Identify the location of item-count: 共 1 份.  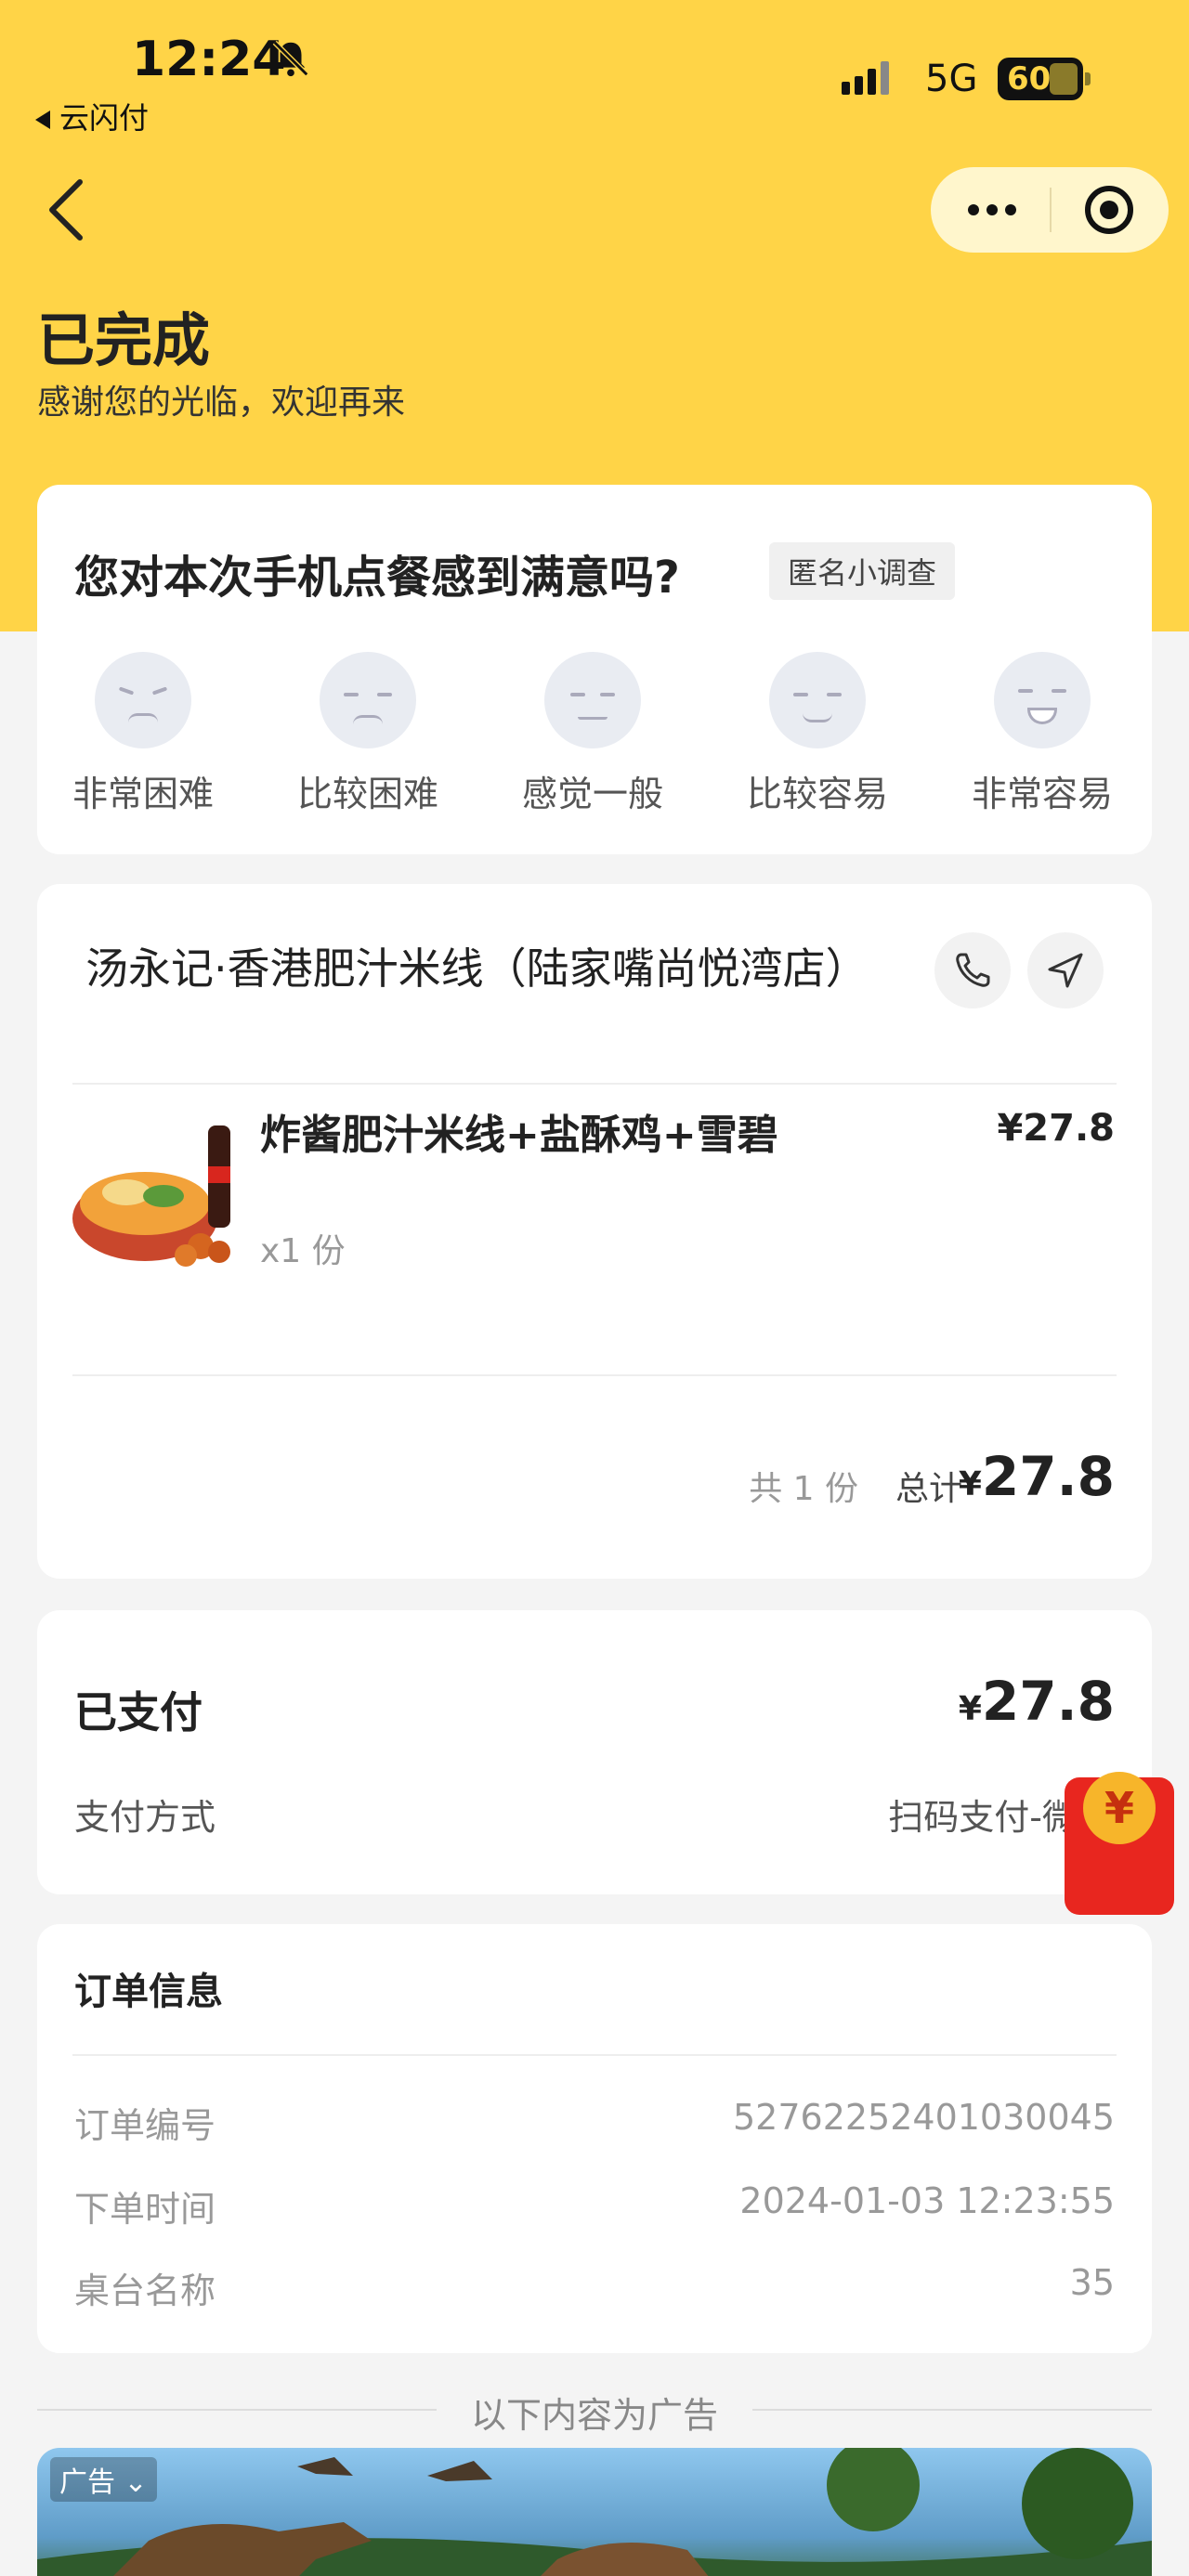
(803, 1489).